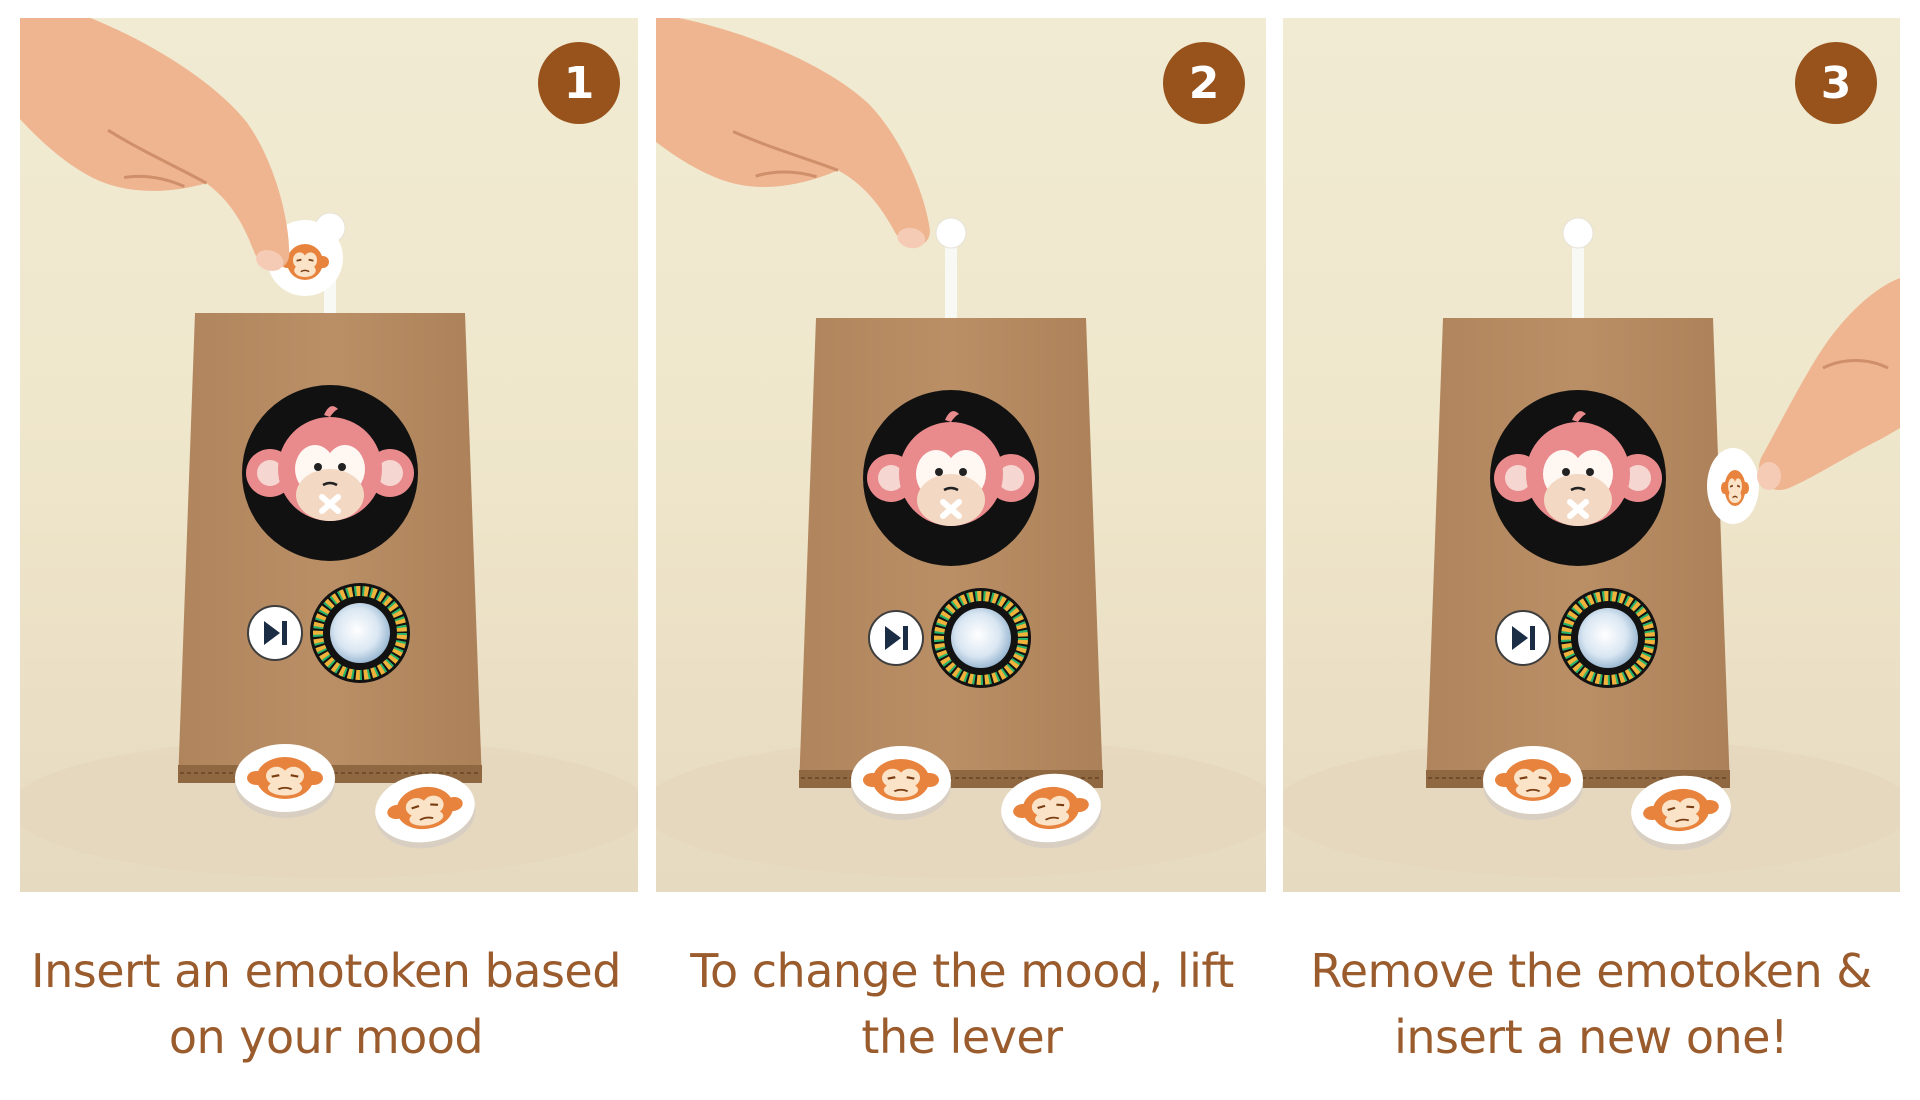  Describe the element at coordinates (579, 83) in the screenshot. I see `step-number-badge: 1` at that location.